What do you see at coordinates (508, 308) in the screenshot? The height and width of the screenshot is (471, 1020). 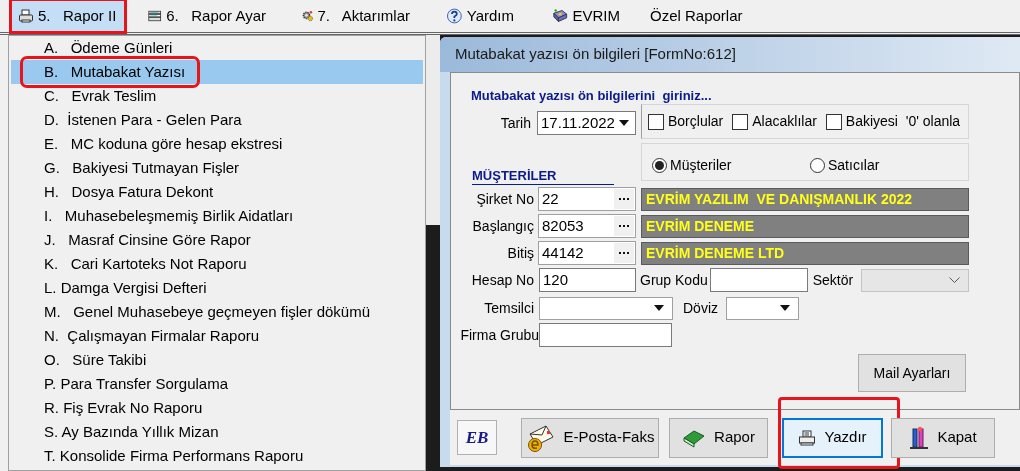 I see `field-label: Temsilci` at bounding box center [508, 308].